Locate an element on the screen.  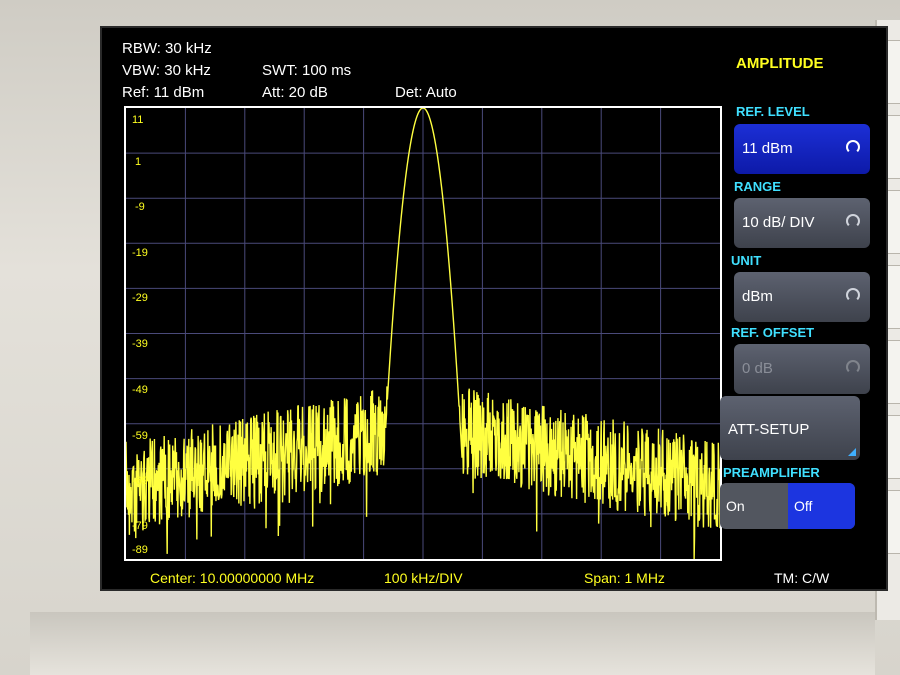
y-tick-label: -59 is located at coordinates (140, 436).